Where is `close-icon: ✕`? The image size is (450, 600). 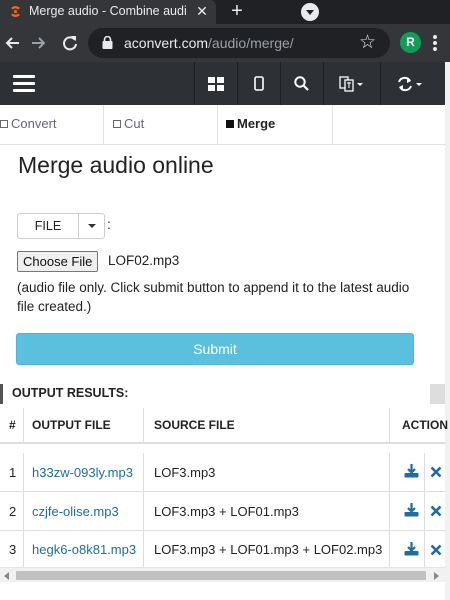 close-icon: ✕ is located at coordinates (202, 11).